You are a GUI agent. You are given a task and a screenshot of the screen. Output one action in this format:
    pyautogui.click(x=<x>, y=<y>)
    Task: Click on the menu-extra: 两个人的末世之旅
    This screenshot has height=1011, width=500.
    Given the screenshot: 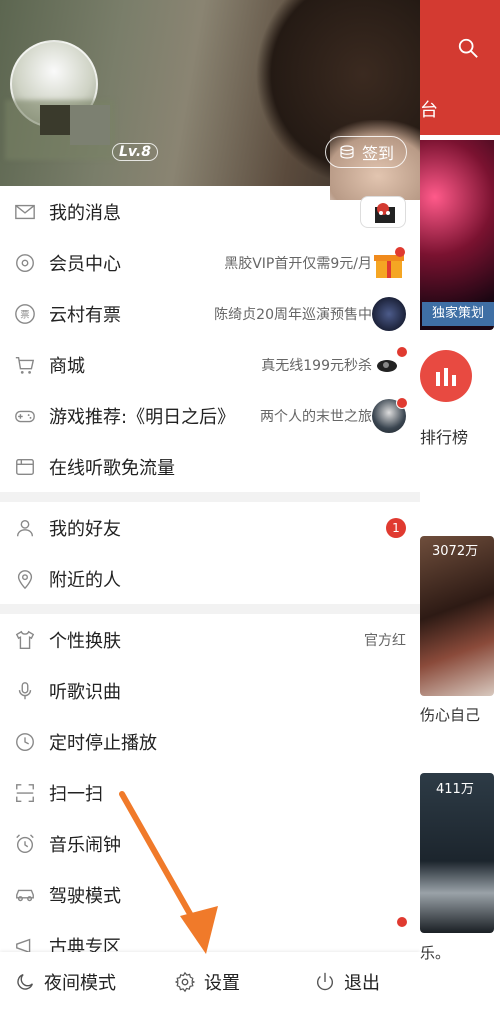 What is the action you would take?
    pyautogui.click(x=316, y=416)
    